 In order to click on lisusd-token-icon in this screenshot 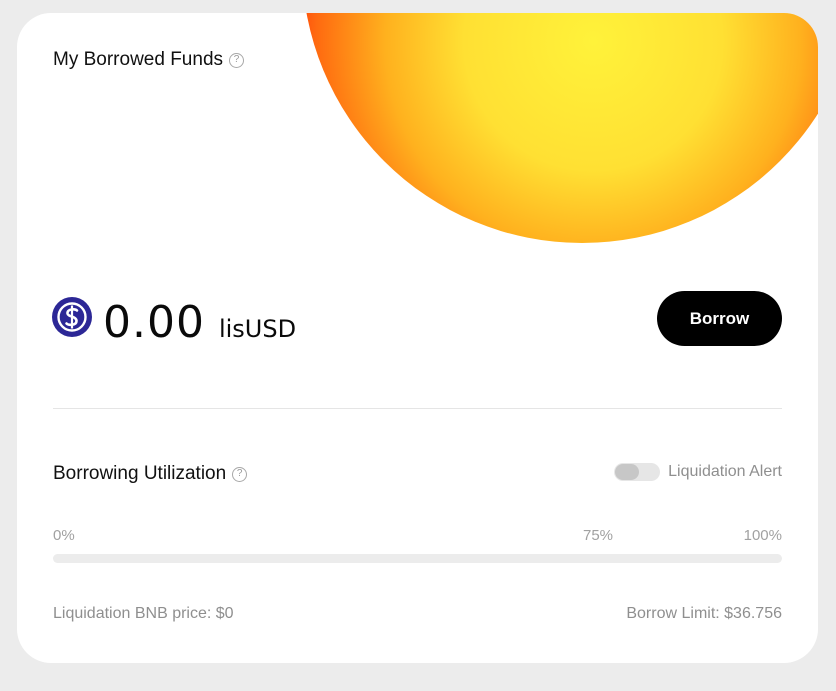, I will do `click(72, 317)`.